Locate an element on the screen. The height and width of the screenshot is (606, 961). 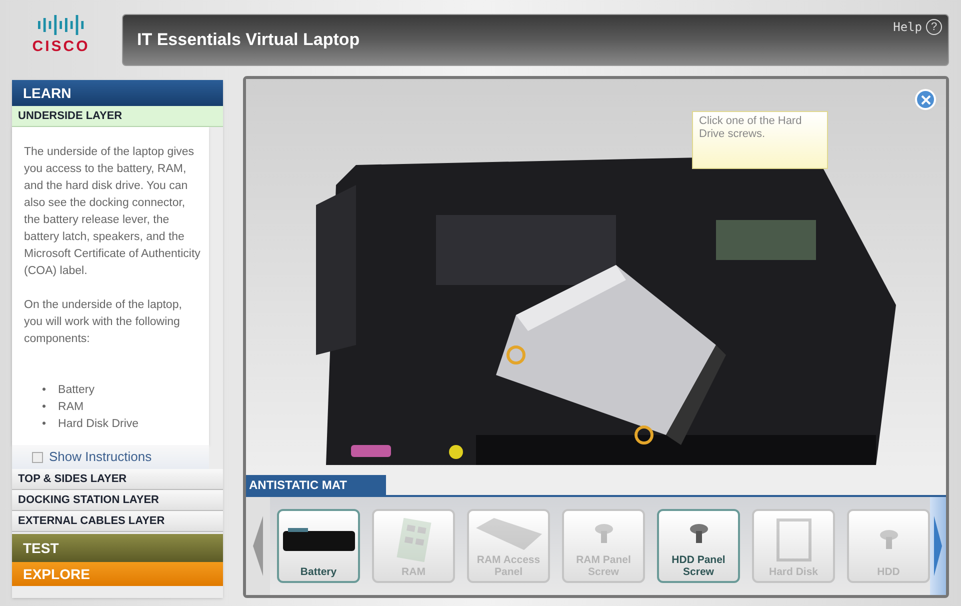
app-title: IT Essentials Virtual Laptop is located at coordinates (248, 40).